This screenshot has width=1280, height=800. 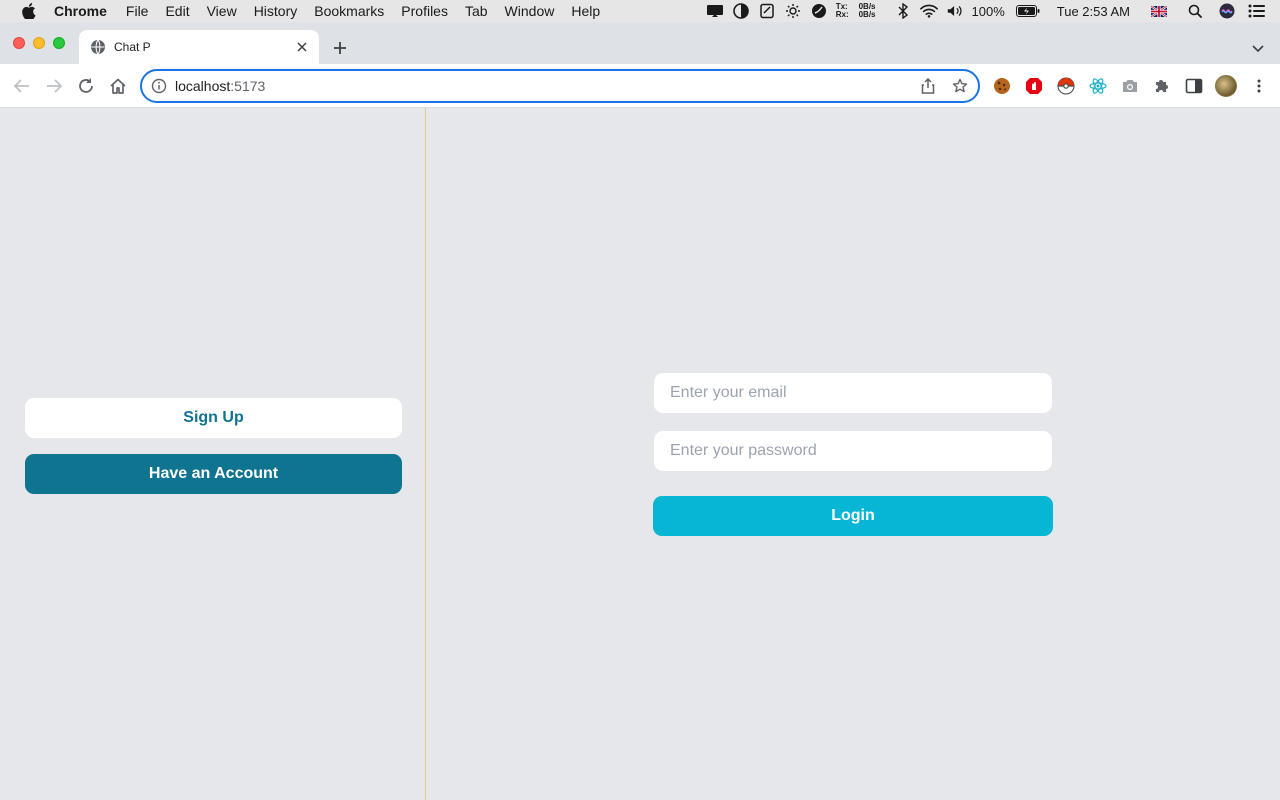 I want to click on menu-profiles: Profiles, so click(x=424, y=11).